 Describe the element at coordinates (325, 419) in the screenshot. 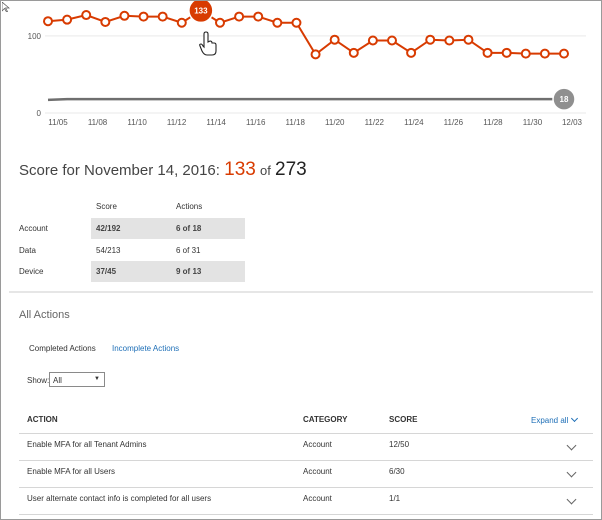

I see `column-header-category: CATEGORY` at that location.